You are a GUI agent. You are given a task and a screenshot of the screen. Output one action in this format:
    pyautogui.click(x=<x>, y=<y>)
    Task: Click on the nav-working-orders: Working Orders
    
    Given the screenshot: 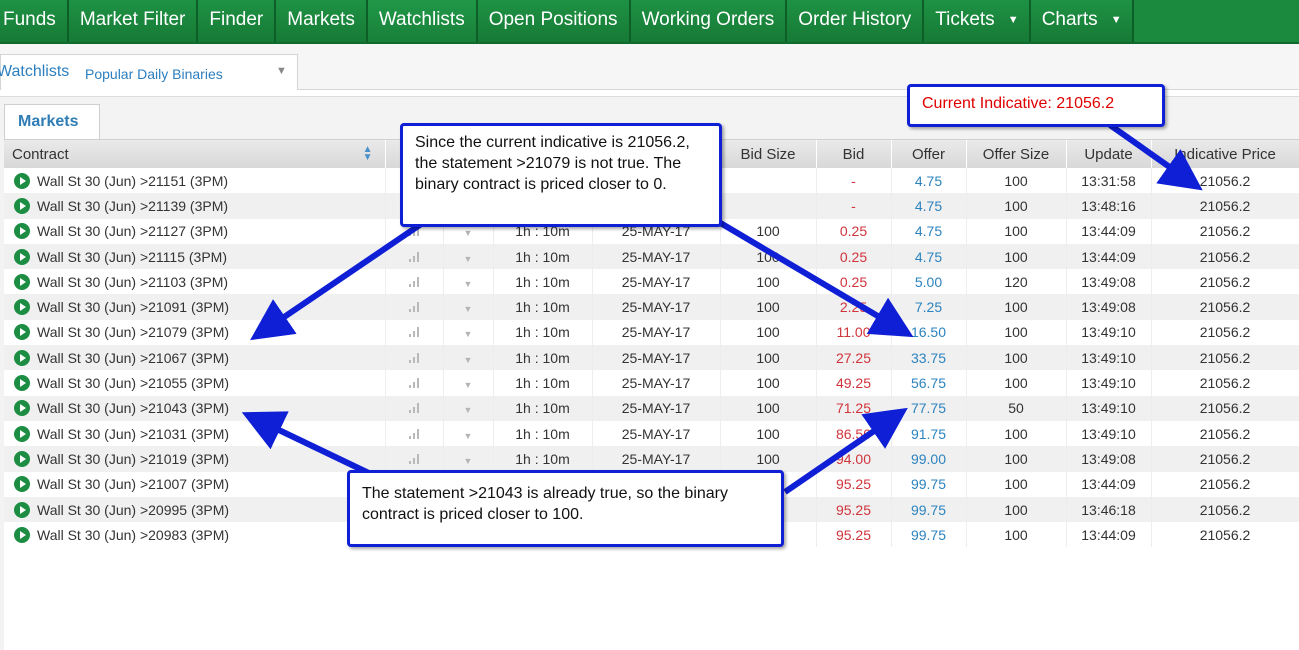 What is the action you would take?
    pyautogui.click(x=709, y=21)
    